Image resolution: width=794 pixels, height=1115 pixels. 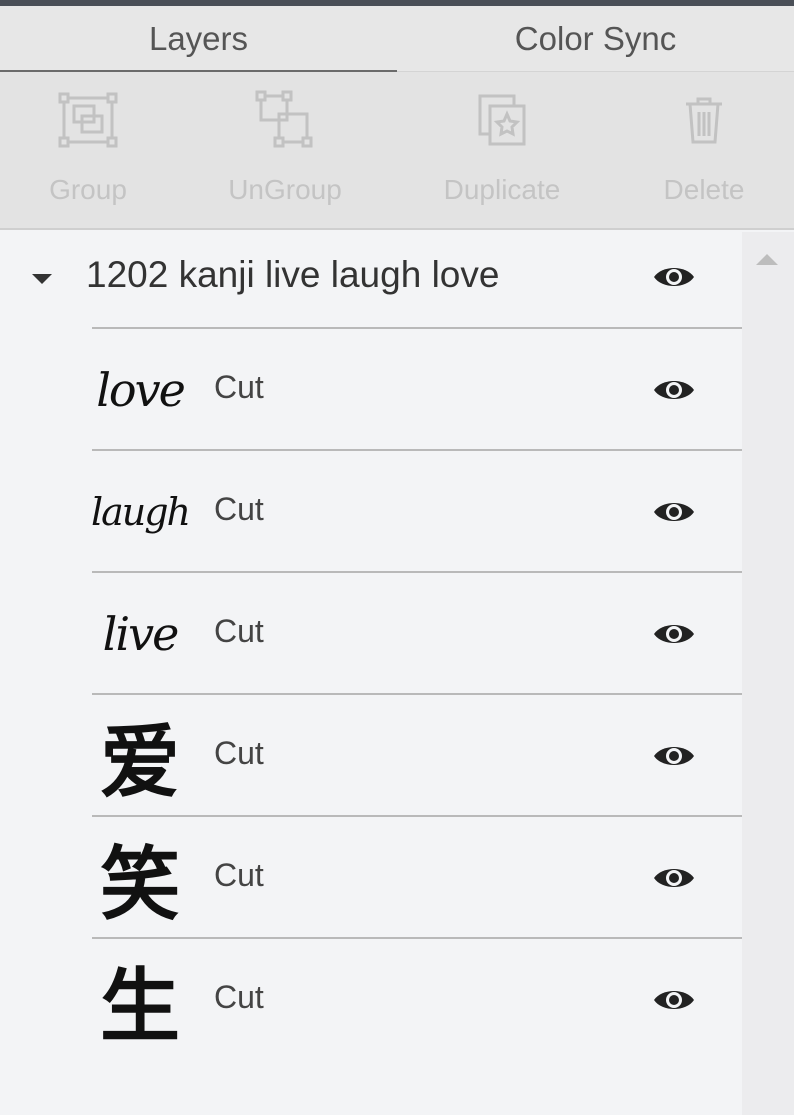 What do you see at coordinates (285, 189) in the screenshot?
I see `ungroup-label: UnGroup` at bounding box center [285, 189].